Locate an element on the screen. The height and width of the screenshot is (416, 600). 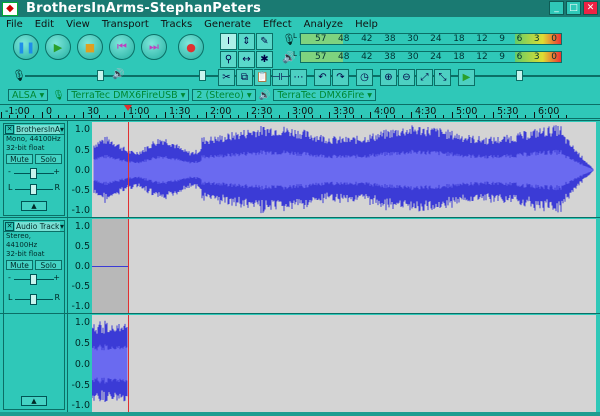
sync-lock-button: ◷ is located at coordinates (364, 77).